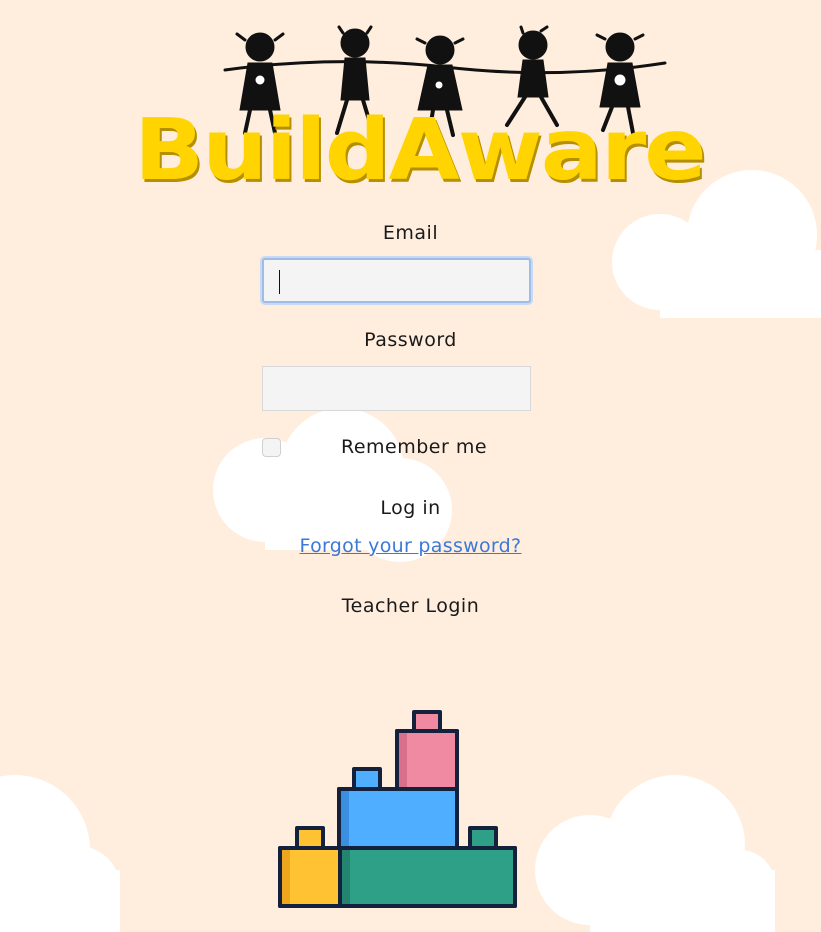  I want to click on forgot-password-container: Forgot your password?, so click(410, 546).